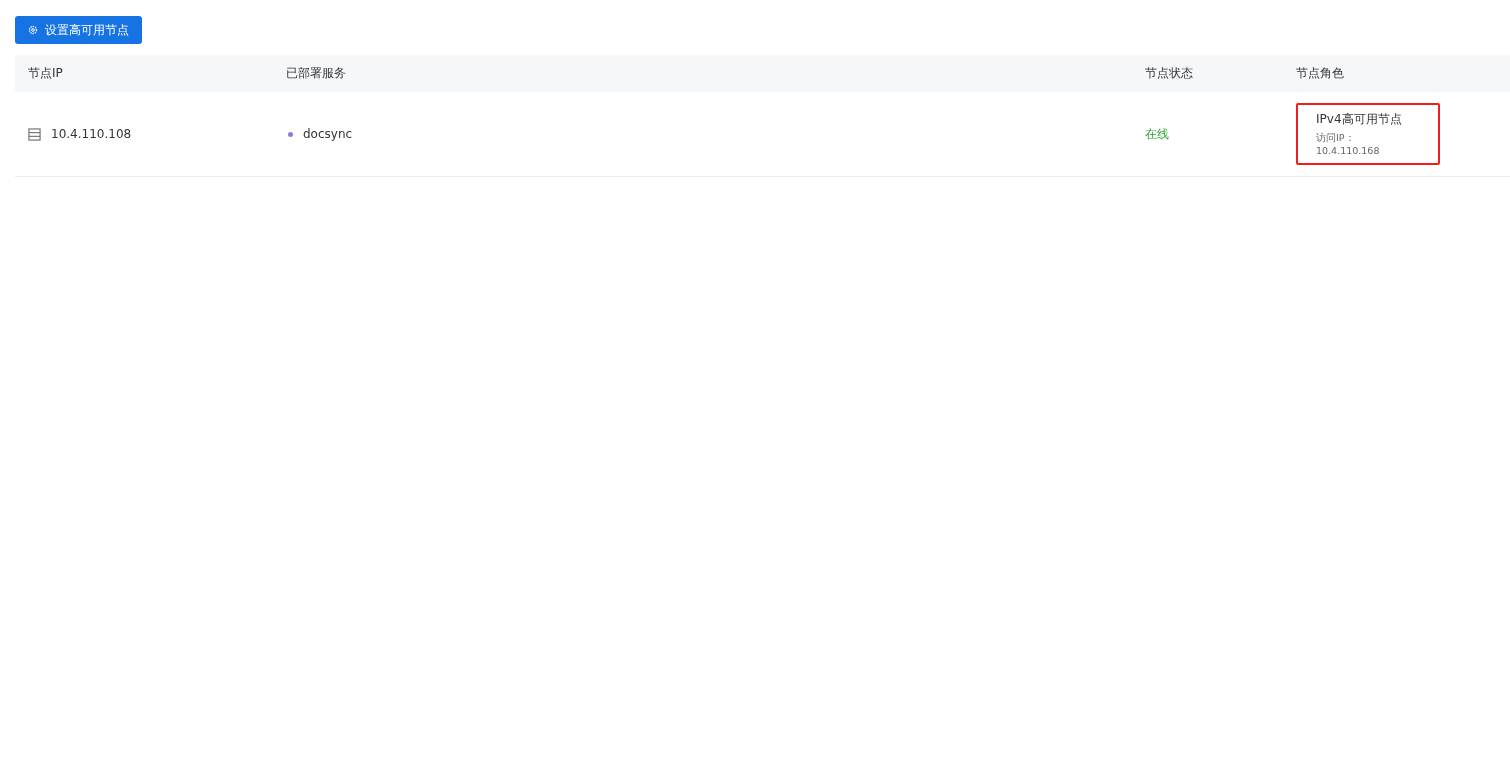  I want to click on access-label: 访问IP：, so click(1336, 137).